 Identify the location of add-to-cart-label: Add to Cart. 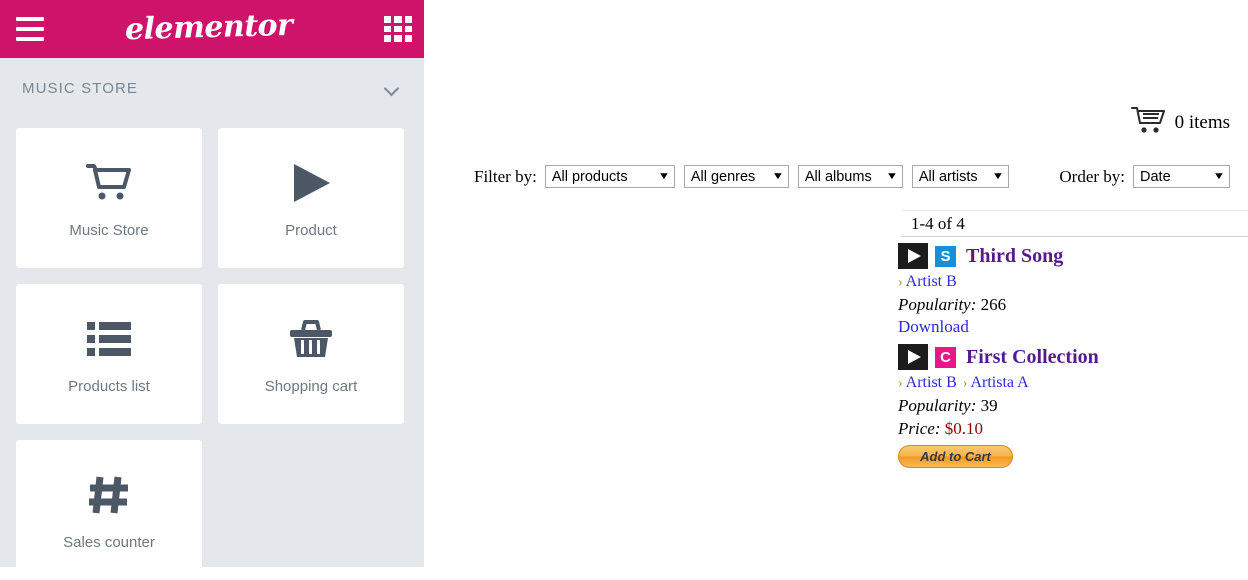
(955, 456).